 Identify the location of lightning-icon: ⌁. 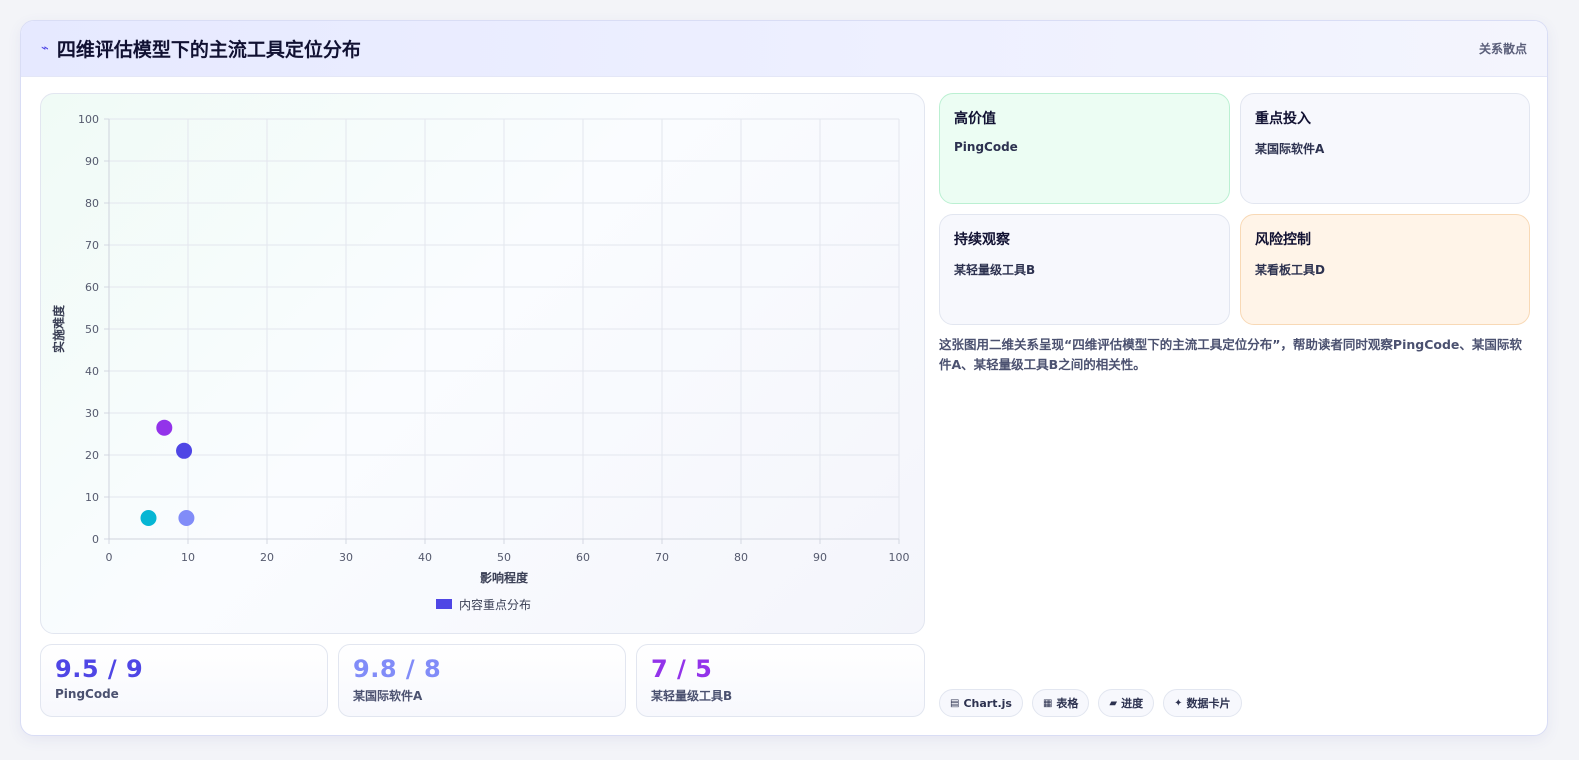
(45, 48).